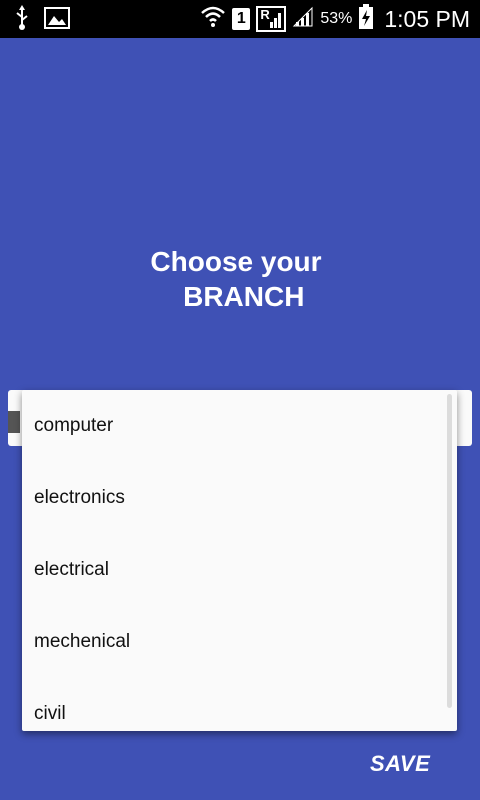  I want to click on dropdown-item-civil: civil, so click(239, 714).